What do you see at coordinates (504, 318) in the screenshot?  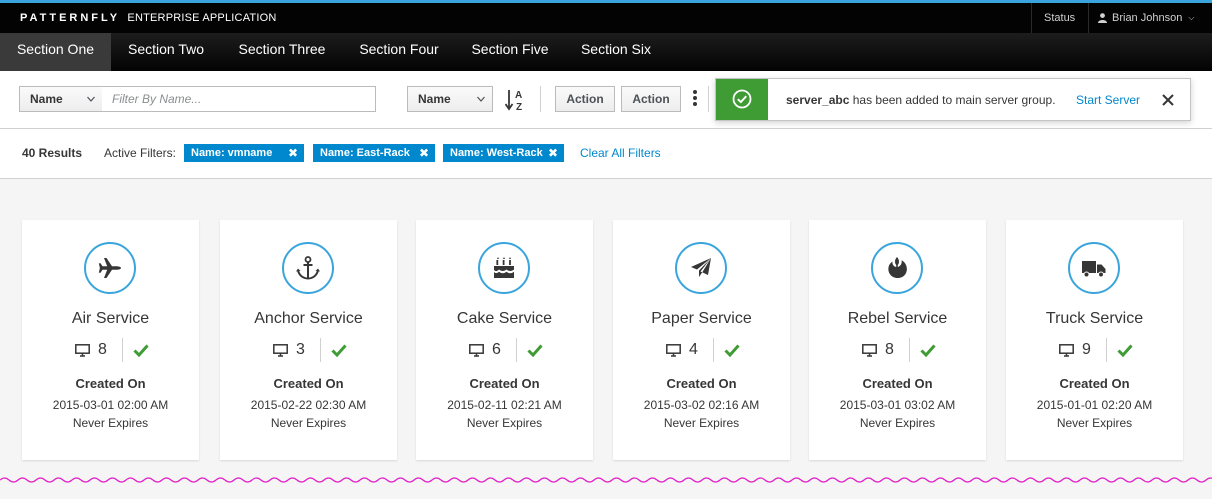 I see `card-title: Cake Service` at bounding box center [504, 318].